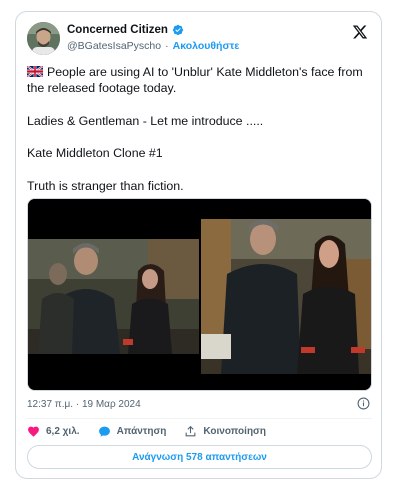 The image size is (407, 494). I want to click on action-bar: 6,2 χιλ. Απάντηση Κοινοποίηση, so click(146, 431).